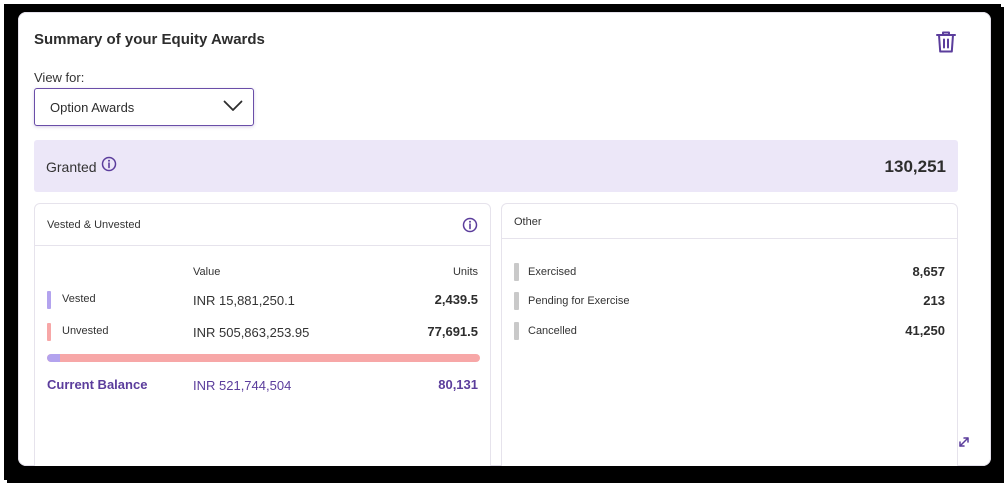  What do you see at coordinates (251, 332) in the screenshot?
I see `unvested-value: INR 505,863,253.95` at bounding box center [251, 332].